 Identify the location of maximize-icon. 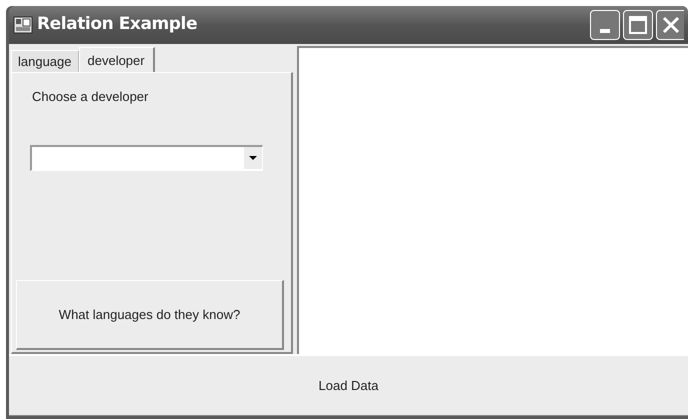
(638, 25).